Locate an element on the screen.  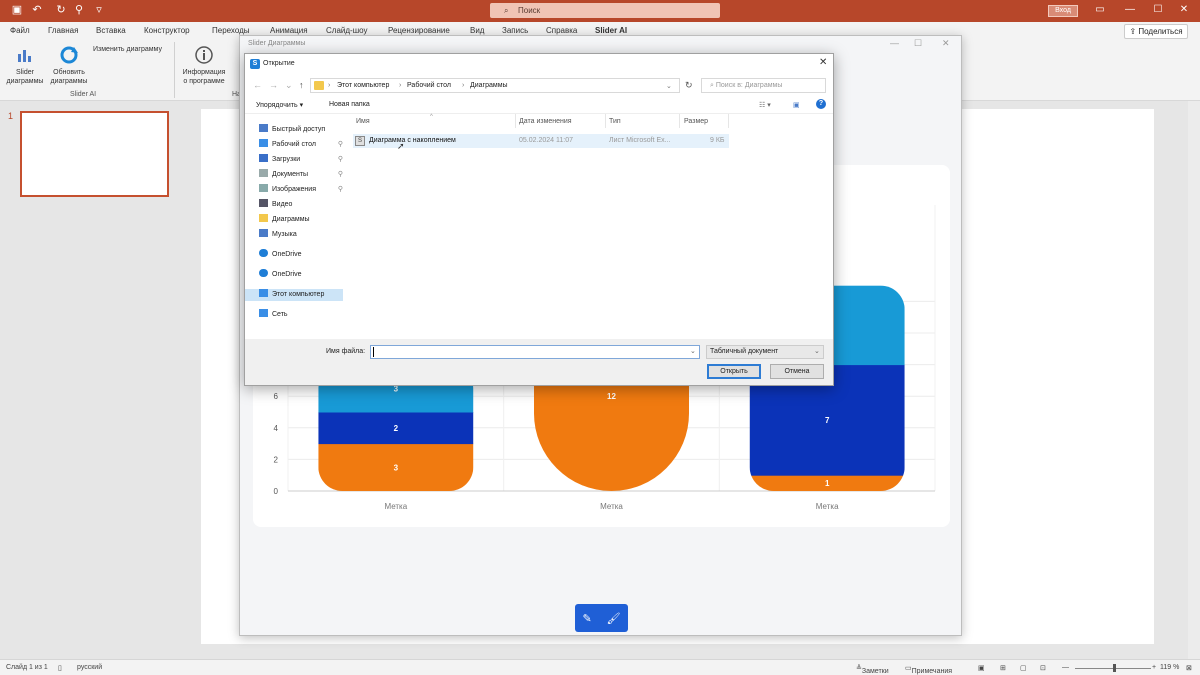
cancel-button: Отмена is located at coordinates (797, 371).